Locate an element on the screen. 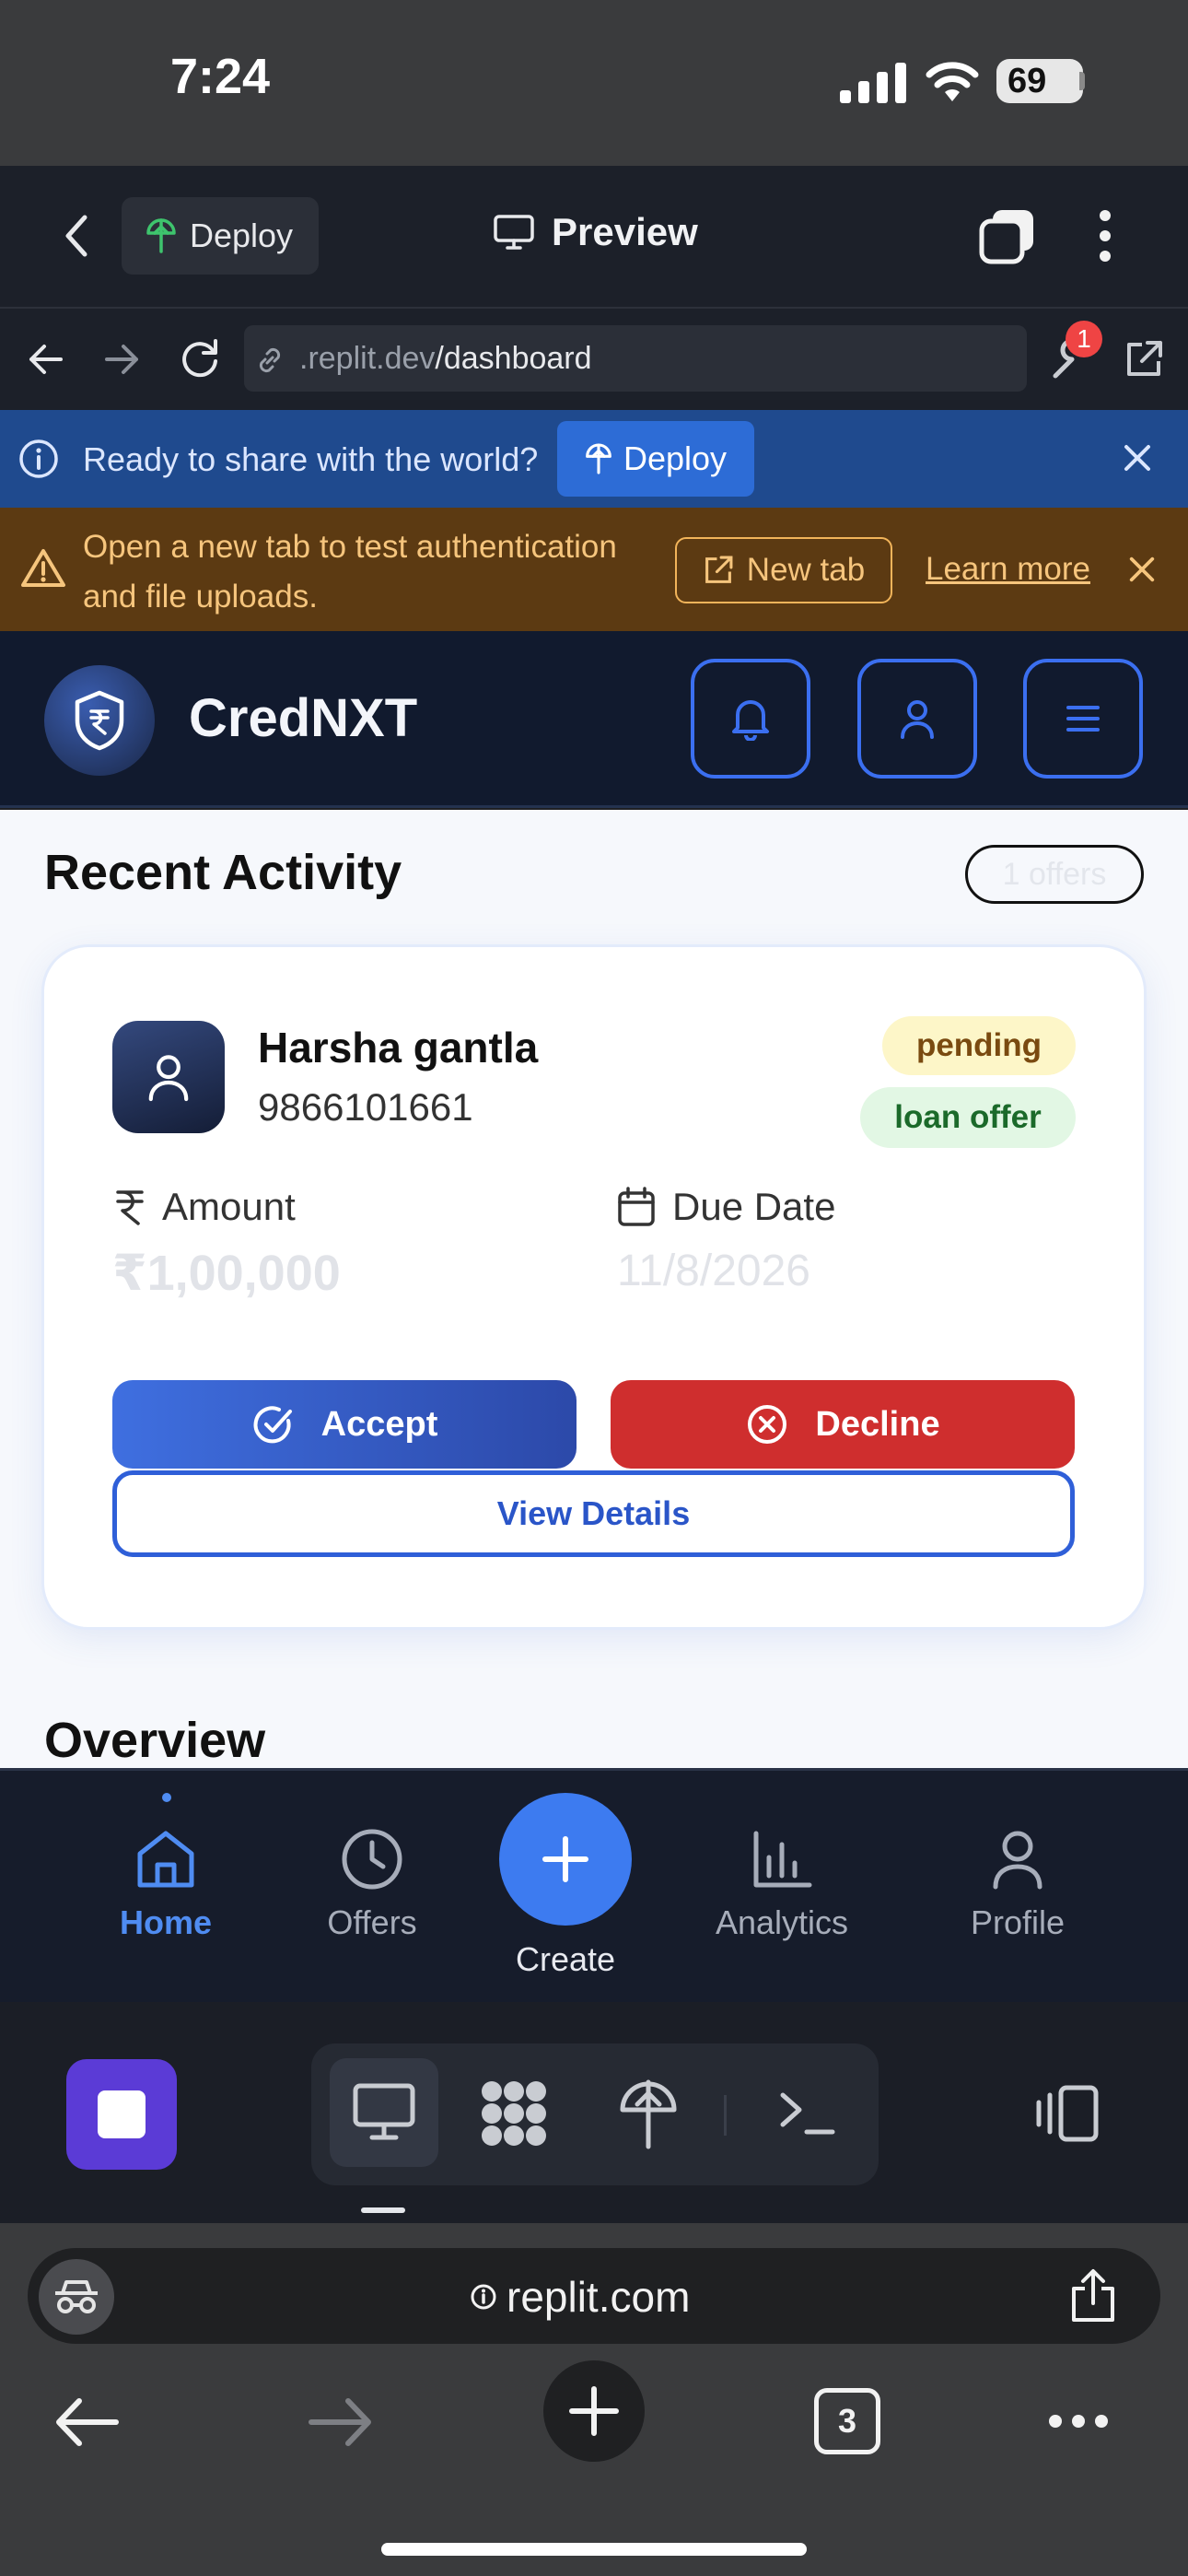 This screenshot has height=2576, width=1188. account-button is located at coordinates (917, 719).